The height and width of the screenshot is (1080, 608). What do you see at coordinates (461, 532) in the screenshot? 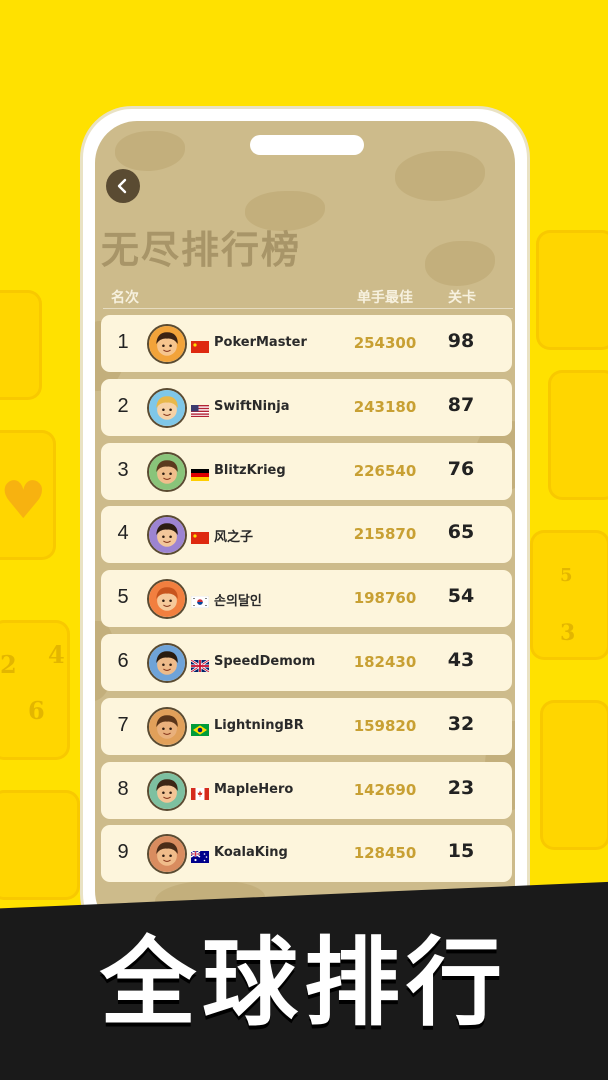
I see `level-number: 65` at bounding box center [461, 532].